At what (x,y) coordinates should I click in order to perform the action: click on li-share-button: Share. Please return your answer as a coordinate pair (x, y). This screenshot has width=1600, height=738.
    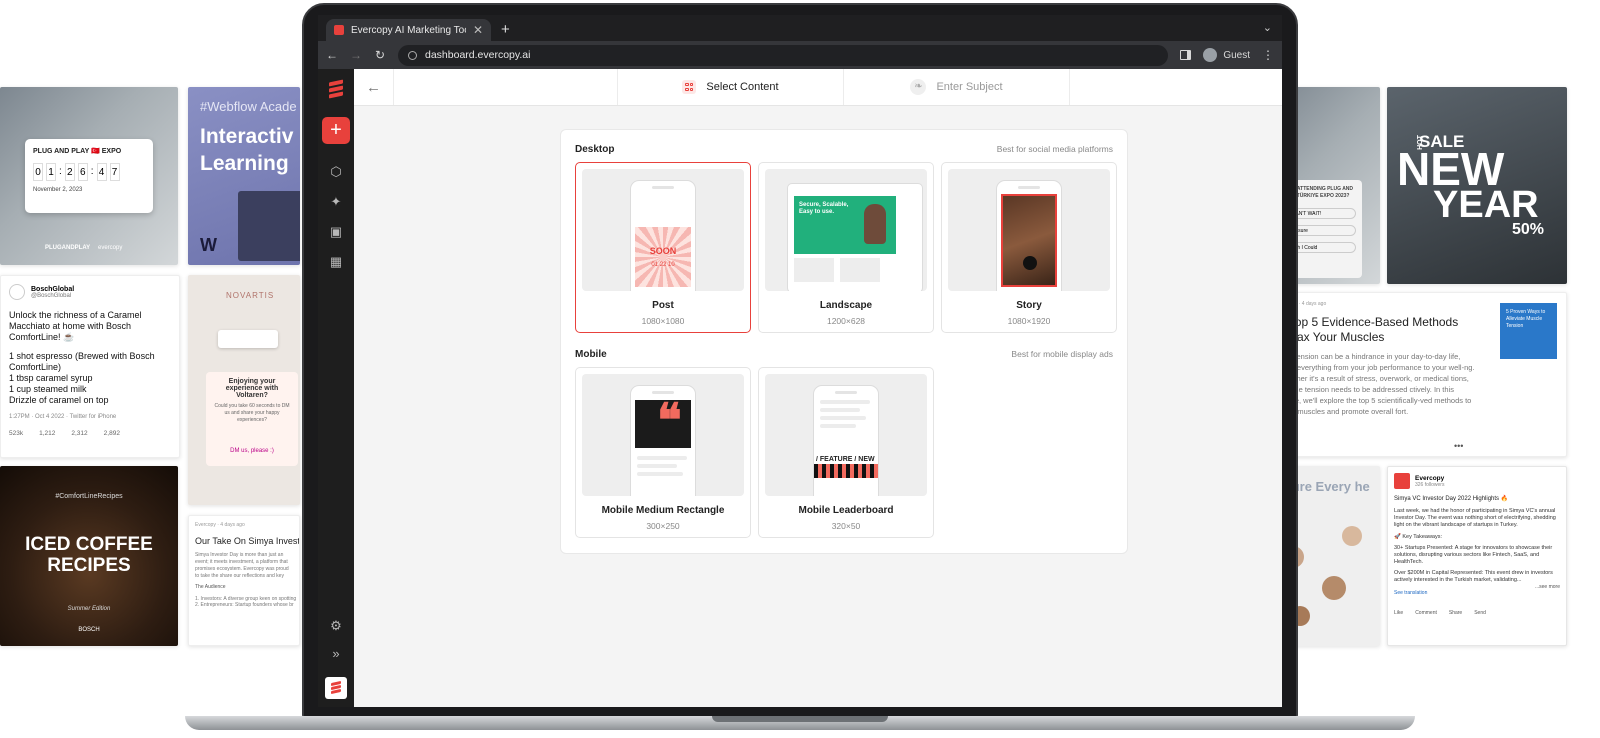
    Looking at the image, I should click on (1455, 613).